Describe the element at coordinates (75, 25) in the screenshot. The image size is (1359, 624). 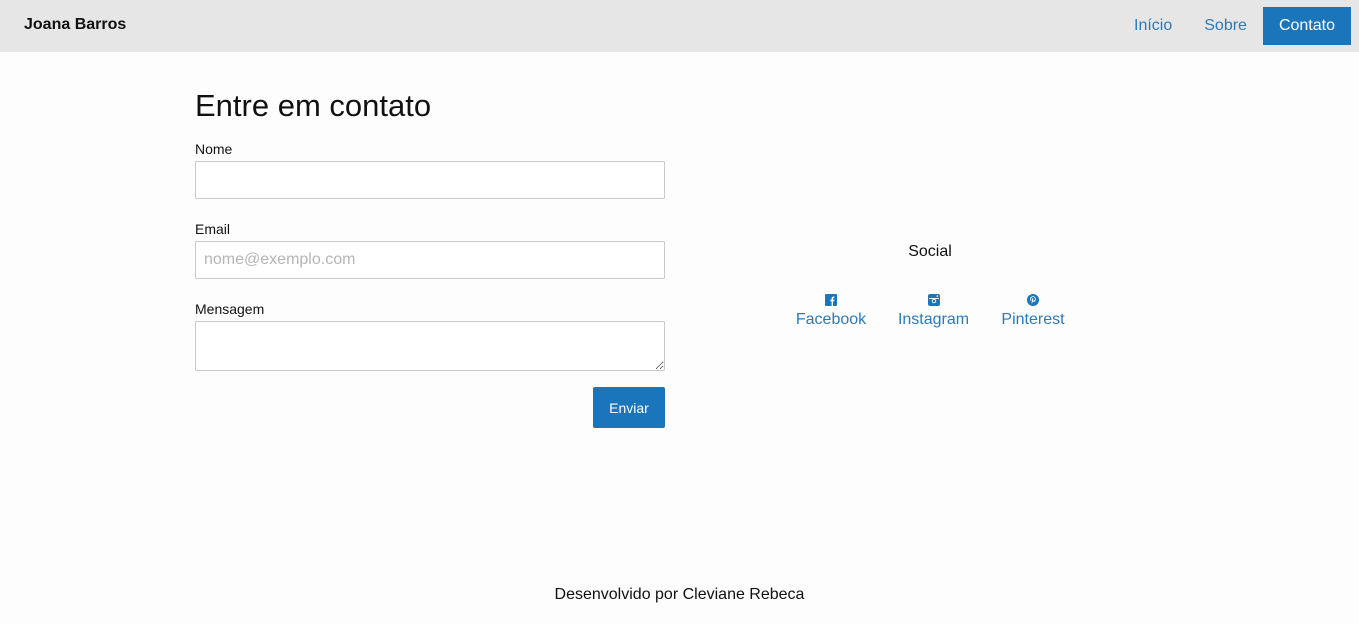
I see `brand-name: Joana Barros` at that location.